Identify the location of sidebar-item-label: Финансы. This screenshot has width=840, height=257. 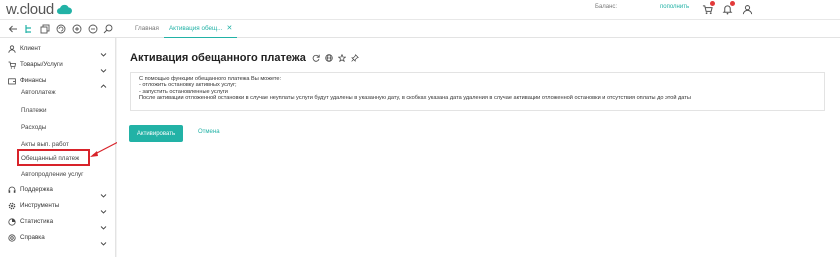
(33, 80).